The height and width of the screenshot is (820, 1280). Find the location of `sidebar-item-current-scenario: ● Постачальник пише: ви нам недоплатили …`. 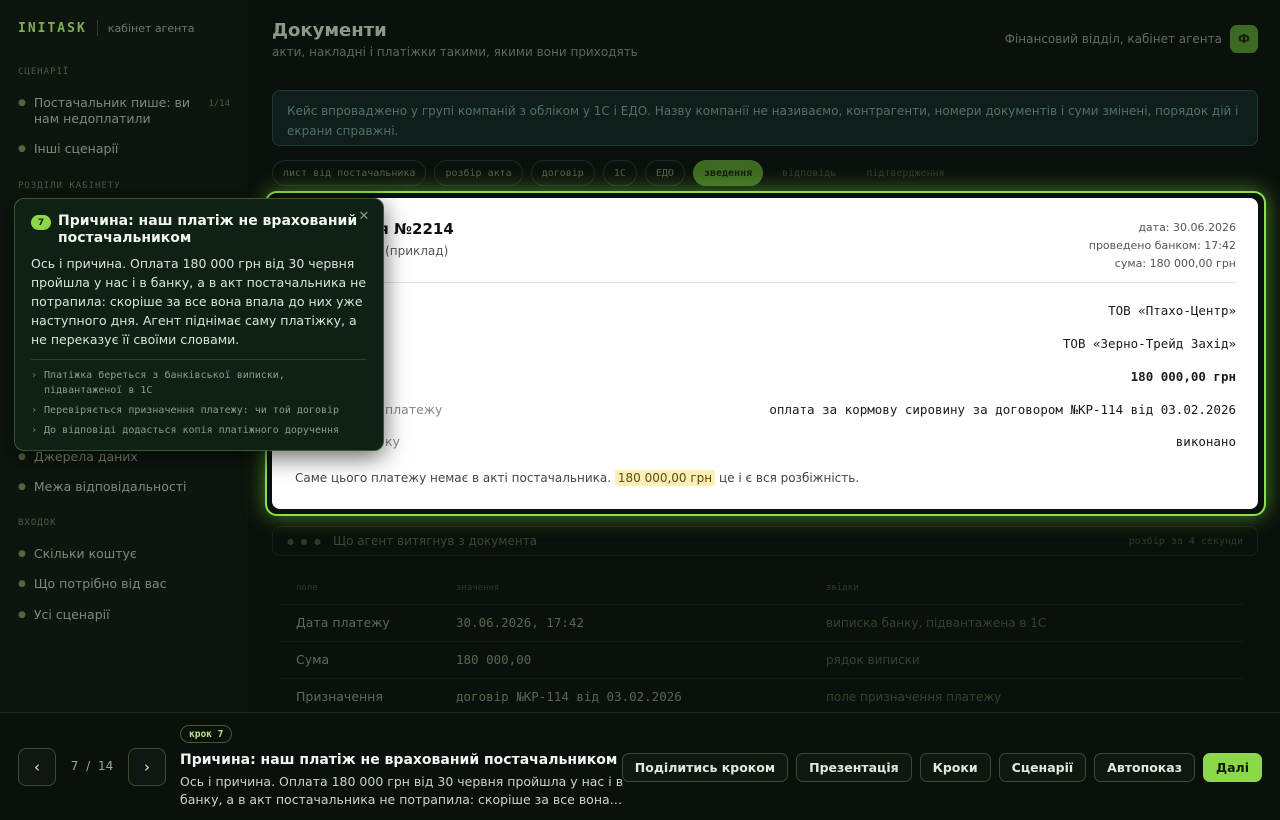

sidebar-item-current-scenario: ● Постачальник пише: ви нам недоплатили … is located at coordinates (124, 111).